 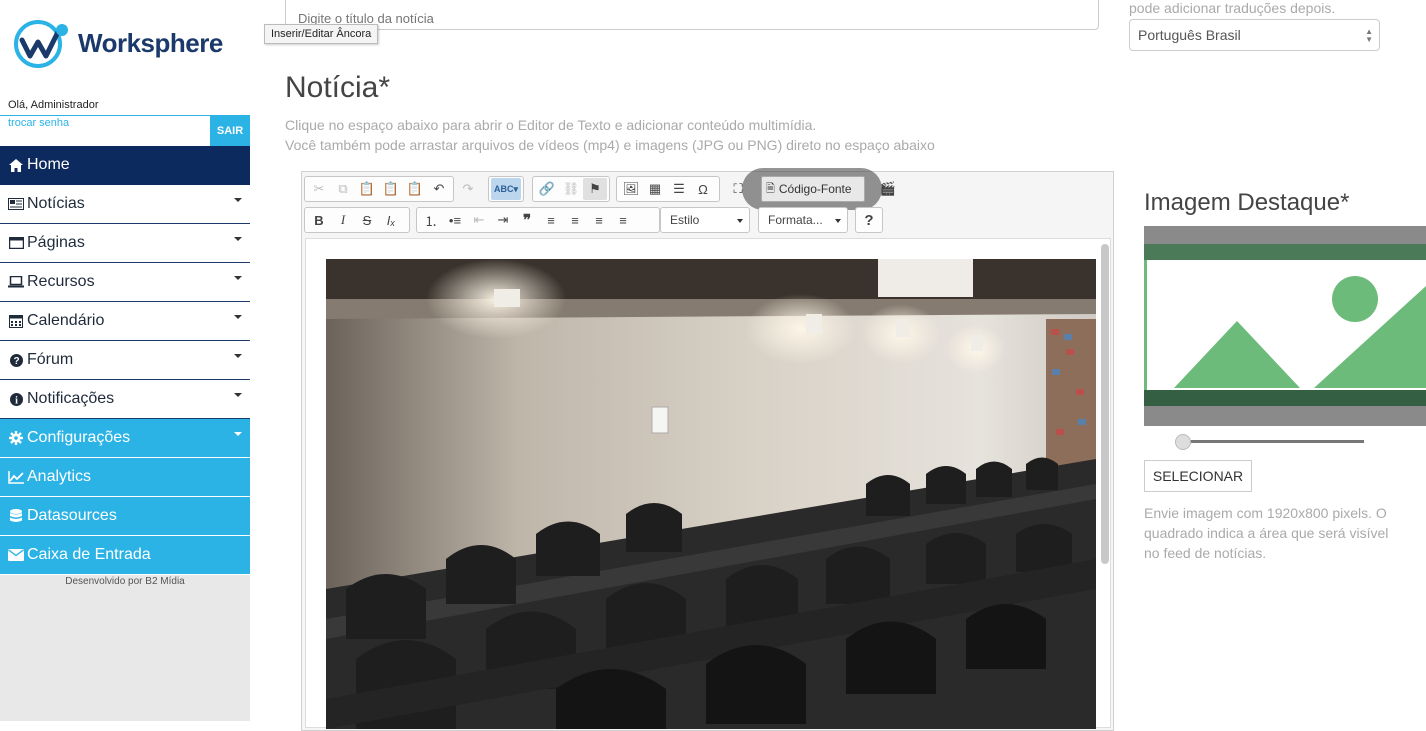 I want to click on paste-text-icon: 📋, so click(x=391, y=189).